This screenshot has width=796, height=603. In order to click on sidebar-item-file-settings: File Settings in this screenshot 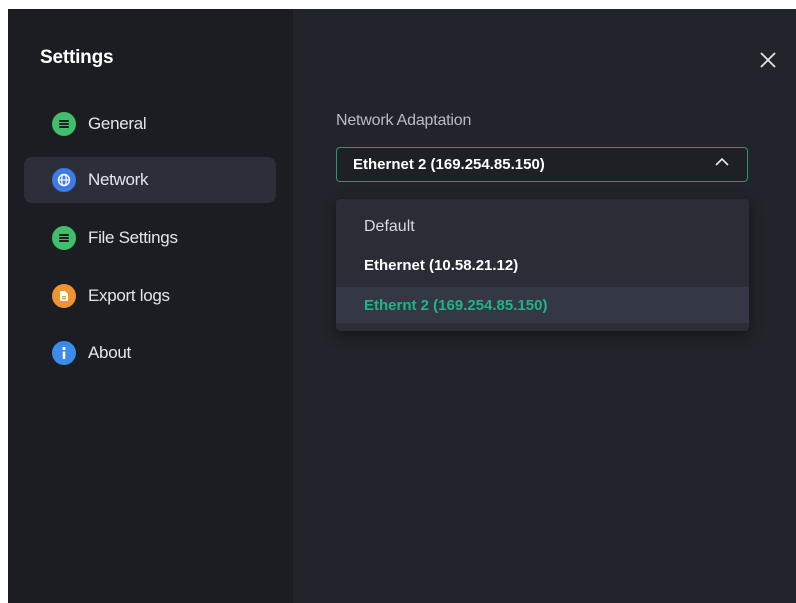, I will do `click(150, 238)`.